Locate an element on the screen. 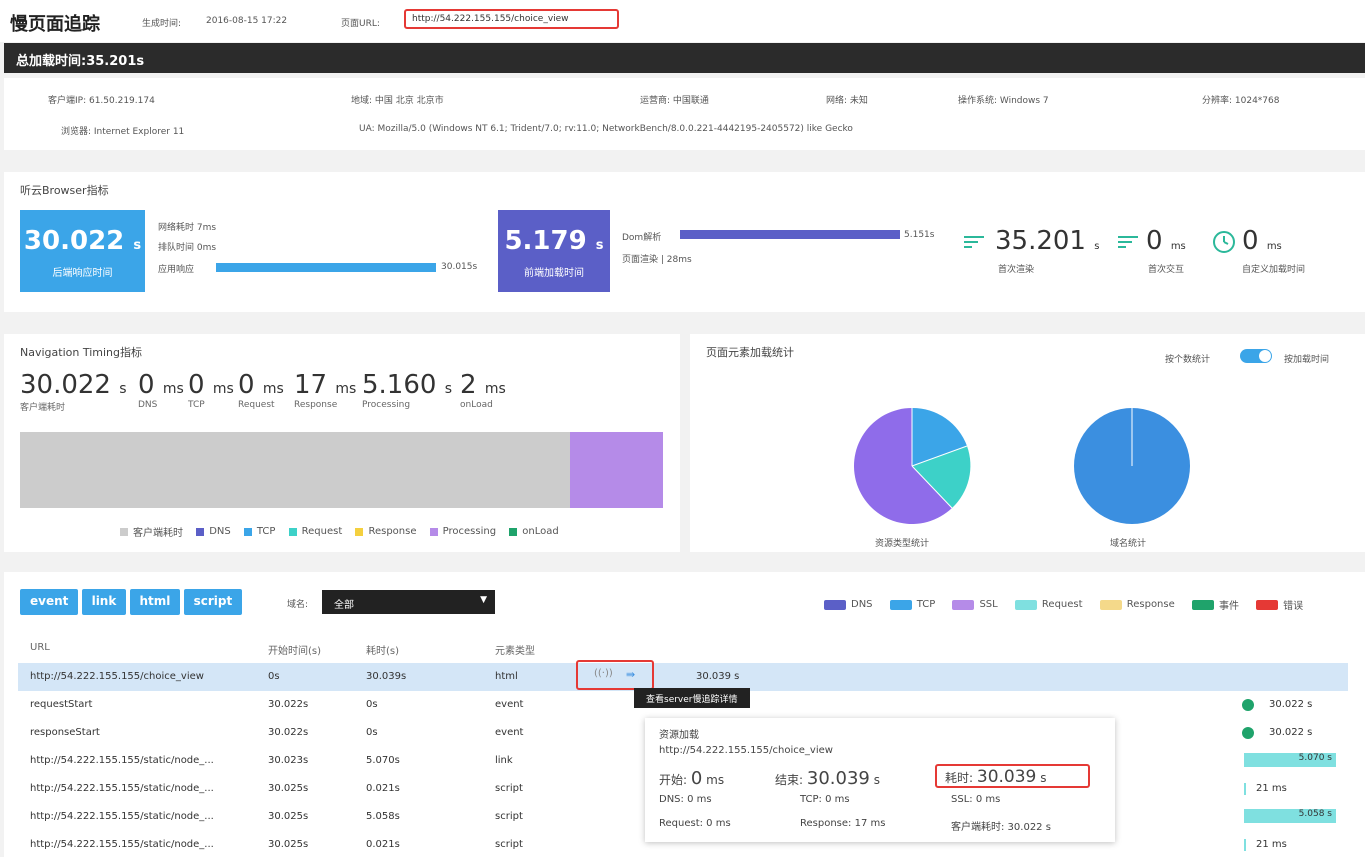 The height and width of the screenshot is (857, 1365). popup-start-value: 0 is located at coordinates (696, 778).